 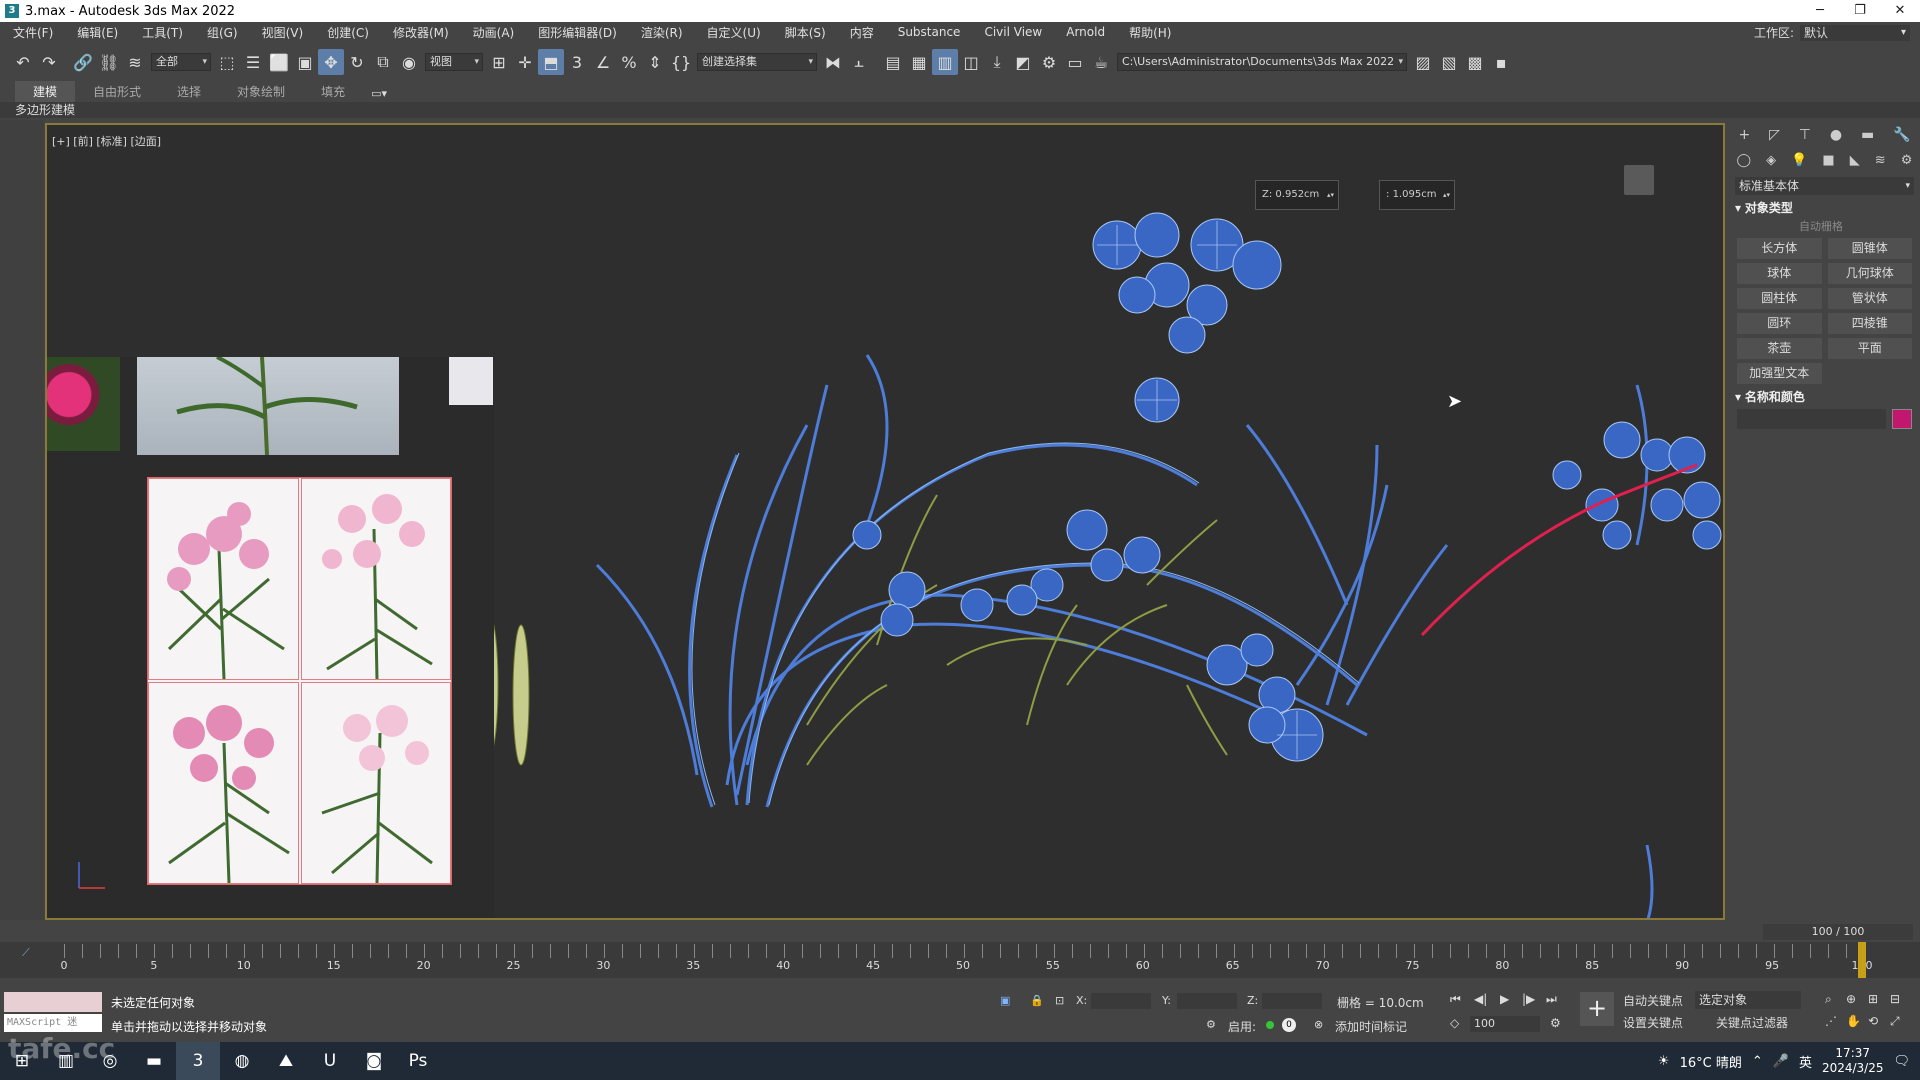 What do you see at coordinates (1505, 1024) in the screenshot?
I see `current-frame-field: 100` at bounding box center [1505, 1024].